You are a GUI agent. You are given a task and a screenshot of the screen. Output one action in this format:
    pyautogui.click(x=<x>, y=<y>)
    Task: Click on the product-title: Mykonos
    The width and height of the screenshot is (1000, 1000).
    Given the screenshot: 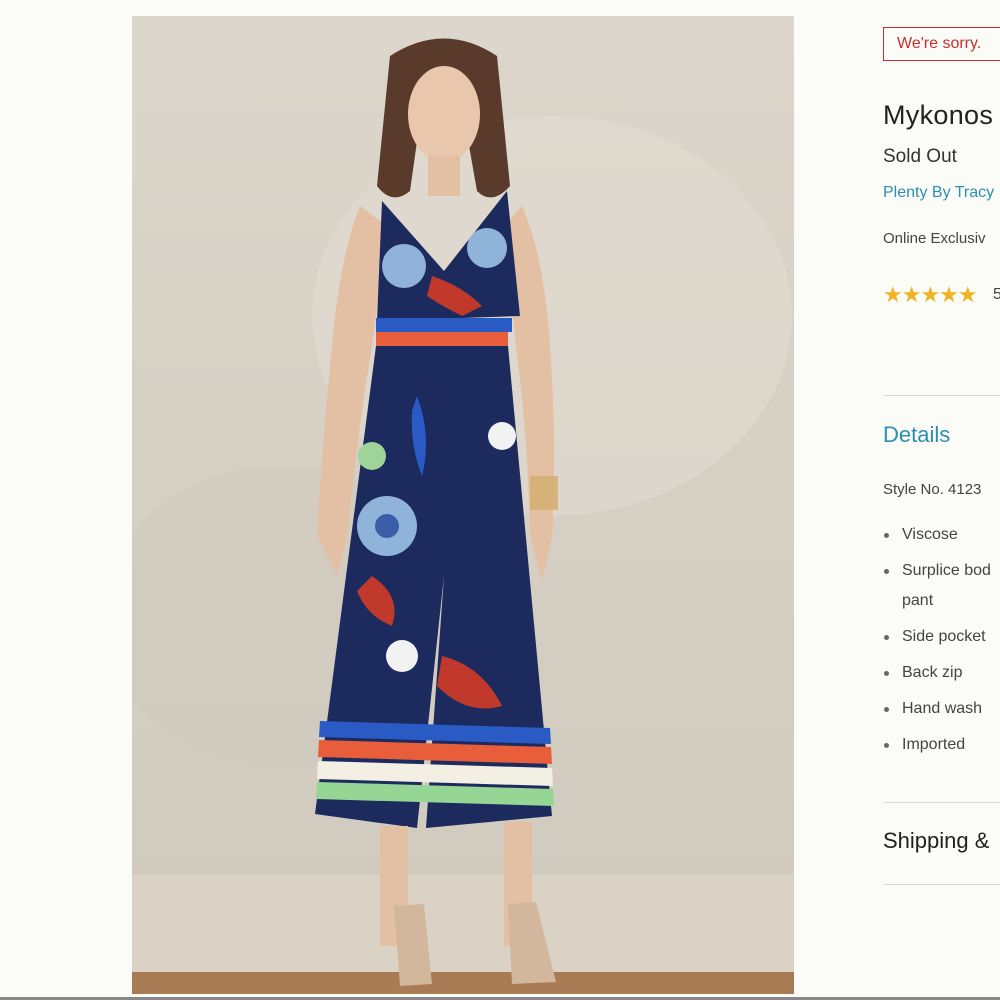 What is the action you would take?
    pyautogui.click(x=938, y=115)
    